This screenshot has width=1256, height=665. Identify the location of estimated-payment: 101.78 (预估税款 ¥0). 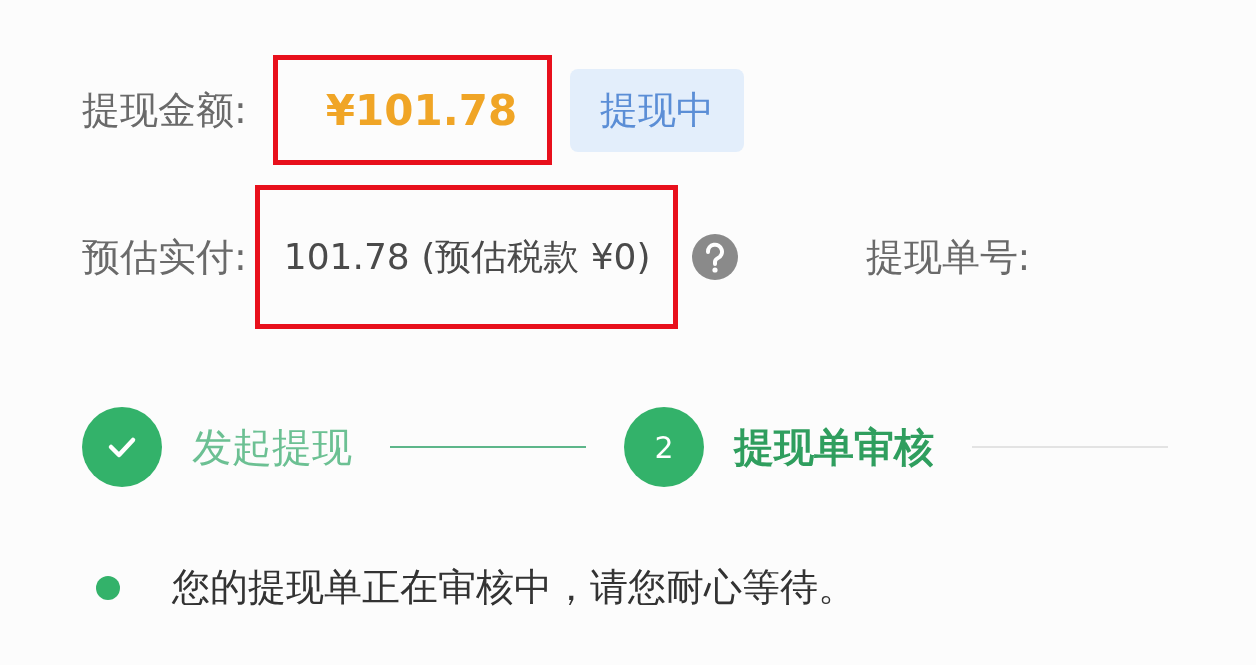
(467, 256).